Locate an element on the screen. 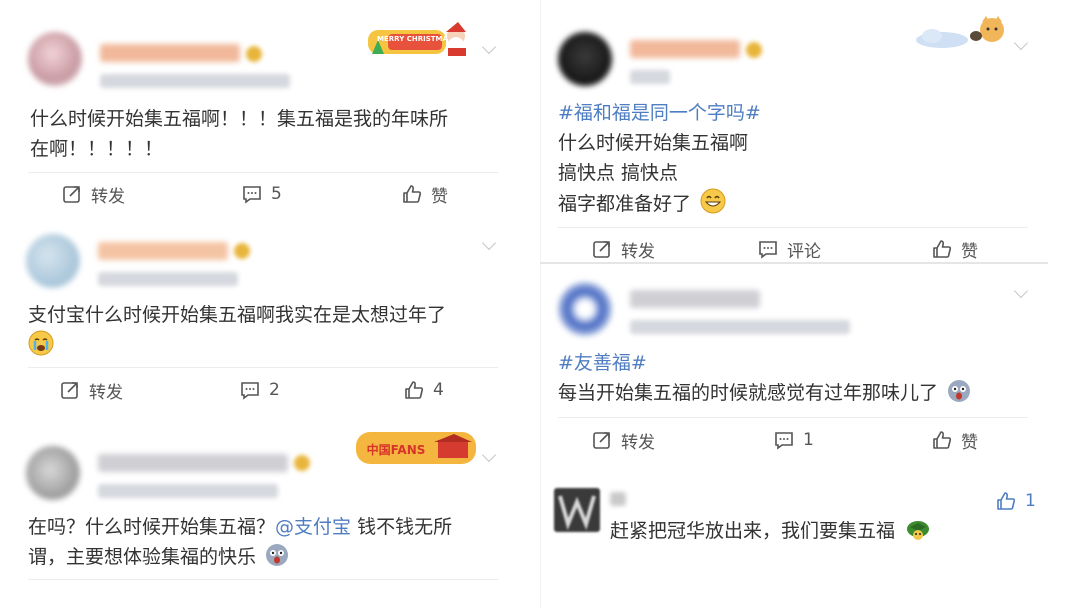 This screenshot has height=608, width=1080. action-bar: 转发 2 4 is located at coordinates (270, 390).